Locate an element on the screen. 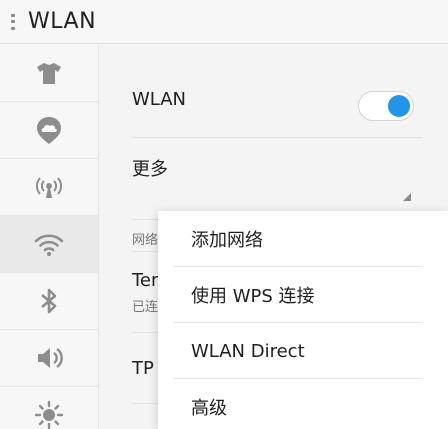 Image resolution: width=448 pixels, height=429 pixels. switch-knob is located at coordinates (399, 106).